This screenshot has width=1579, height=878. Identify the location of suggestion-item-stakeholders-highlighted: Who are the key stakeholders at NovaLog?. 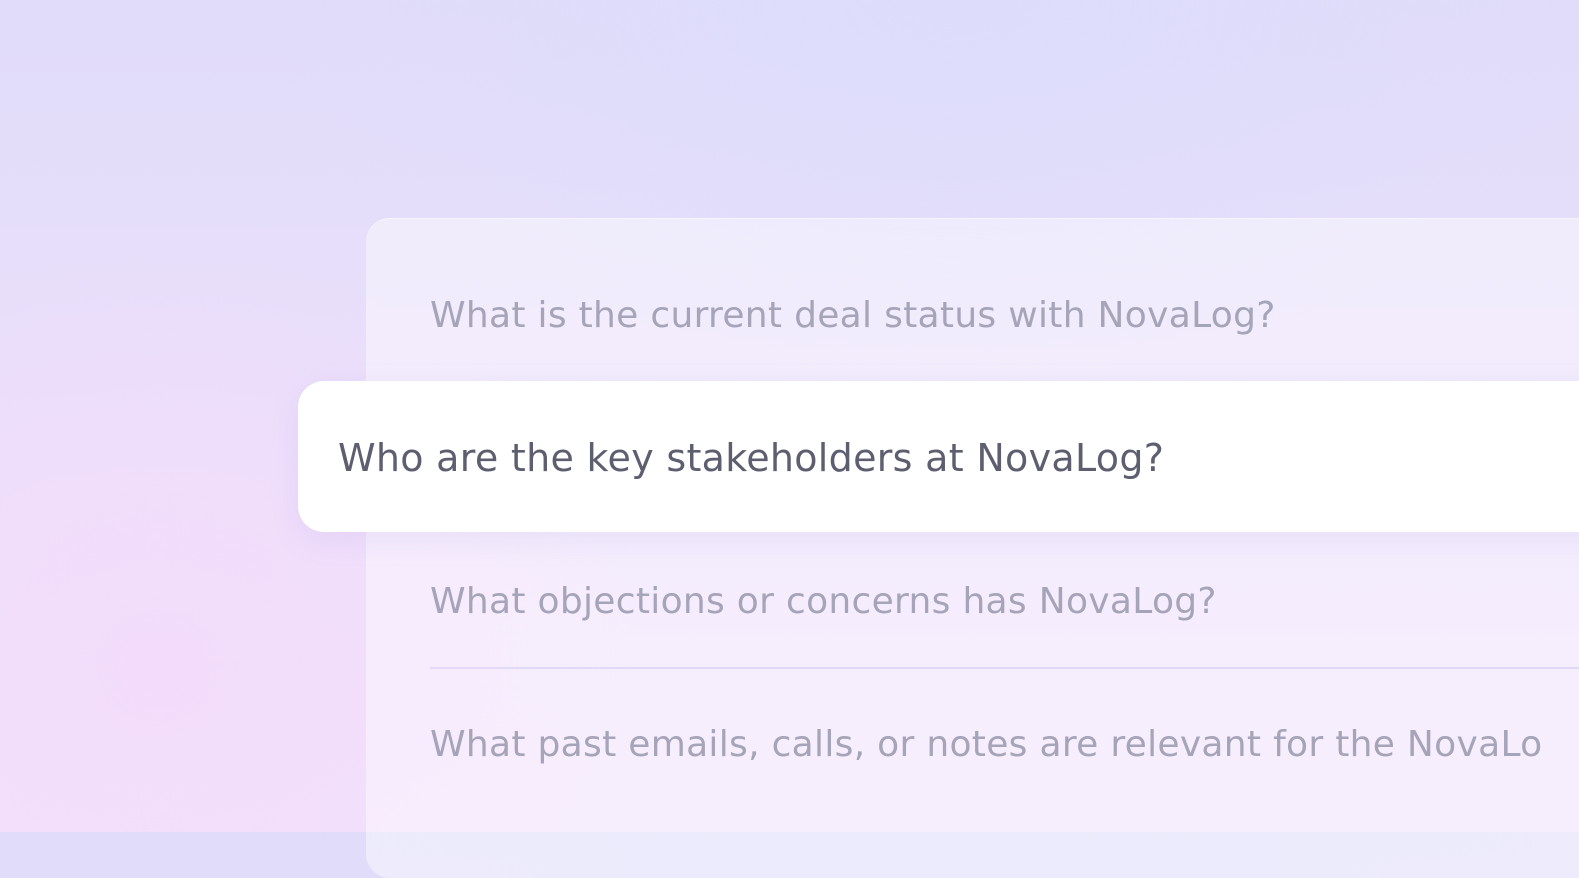
(938, 456).